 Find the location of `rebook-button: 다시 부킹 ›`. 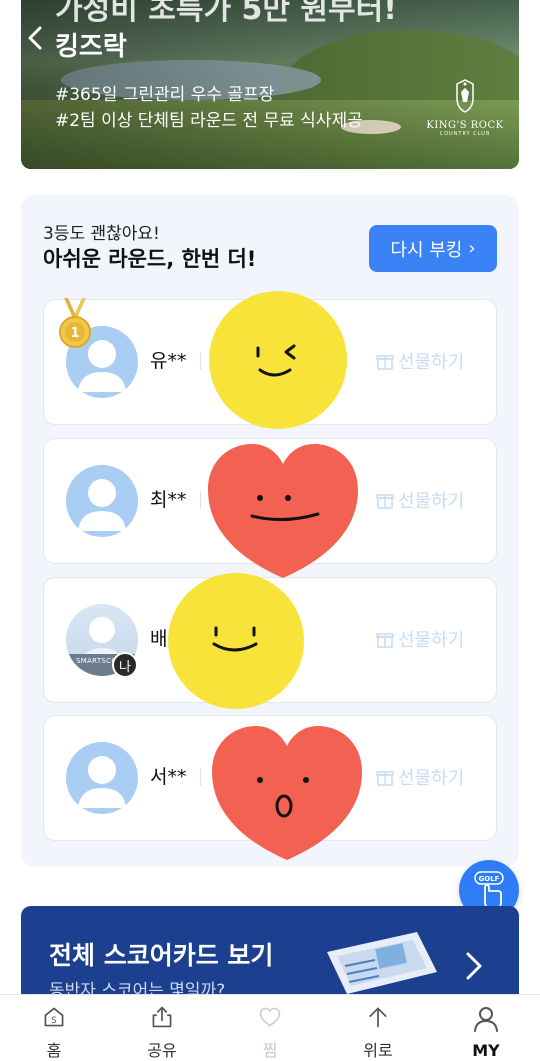

rebook-button: 다시 부킹 › is located at coordinates (433, 248).